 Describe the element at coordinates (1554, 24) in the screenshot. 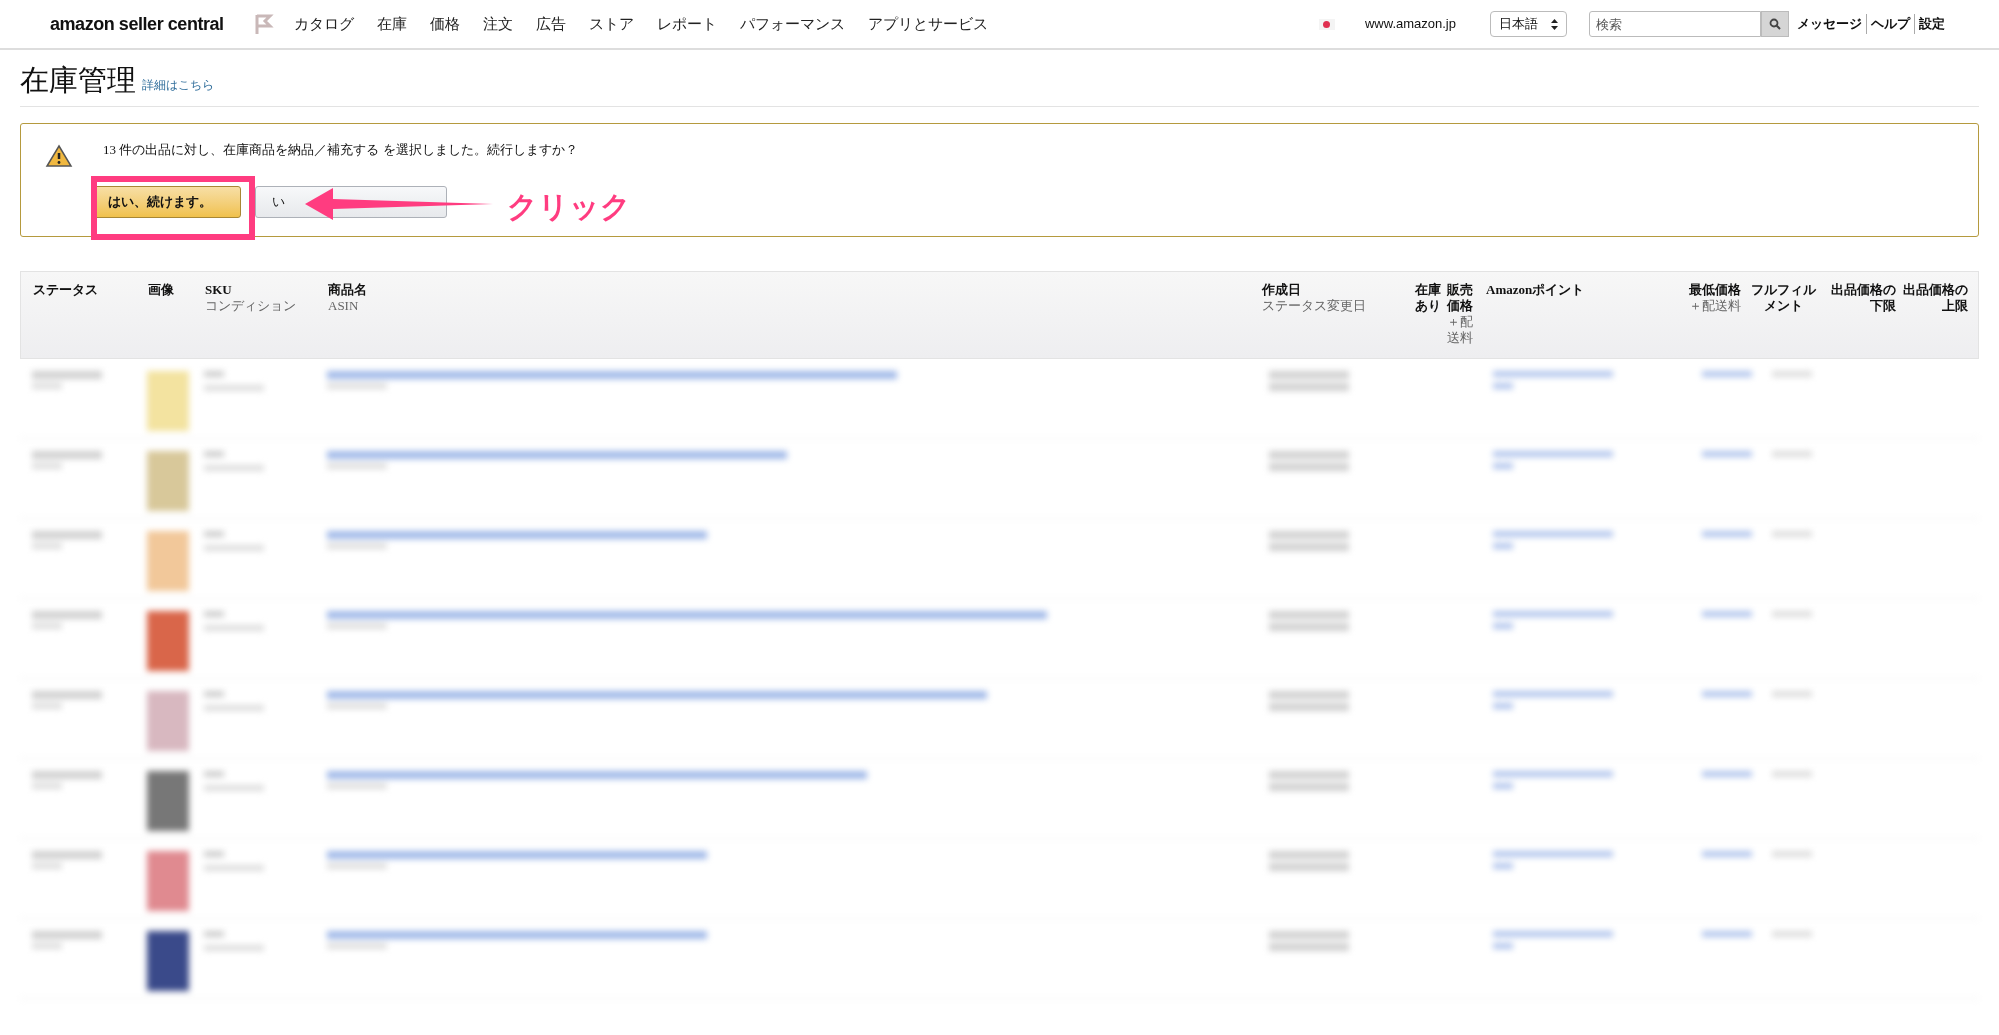

I see `select-arrows-icon` at that location.